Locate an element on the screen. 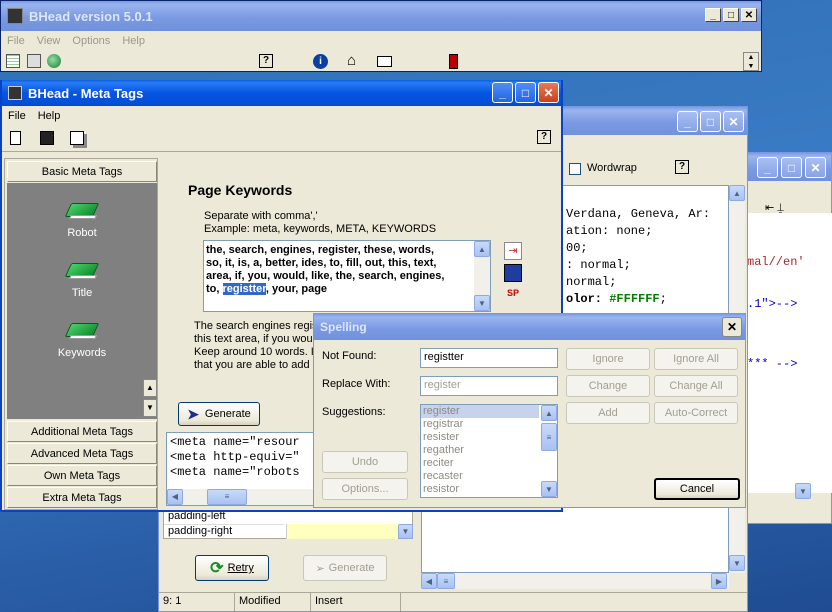 Image resolution: width=832 pixels, height=612 pixels. generate-button-disabled: ➢ Generate is located at coordinates (345, 568).